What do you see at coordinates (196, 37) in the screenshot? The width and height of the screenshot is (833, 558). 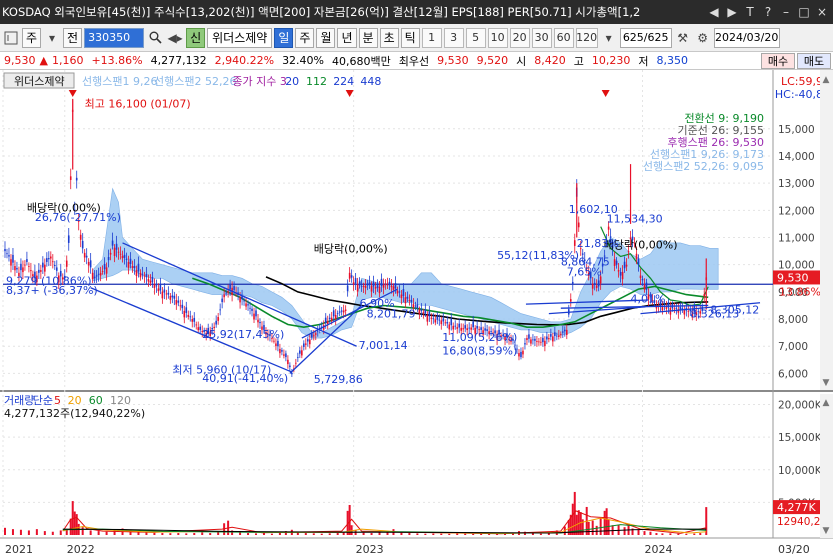 I see `new-button: 신` at bounding box center [196, 37].